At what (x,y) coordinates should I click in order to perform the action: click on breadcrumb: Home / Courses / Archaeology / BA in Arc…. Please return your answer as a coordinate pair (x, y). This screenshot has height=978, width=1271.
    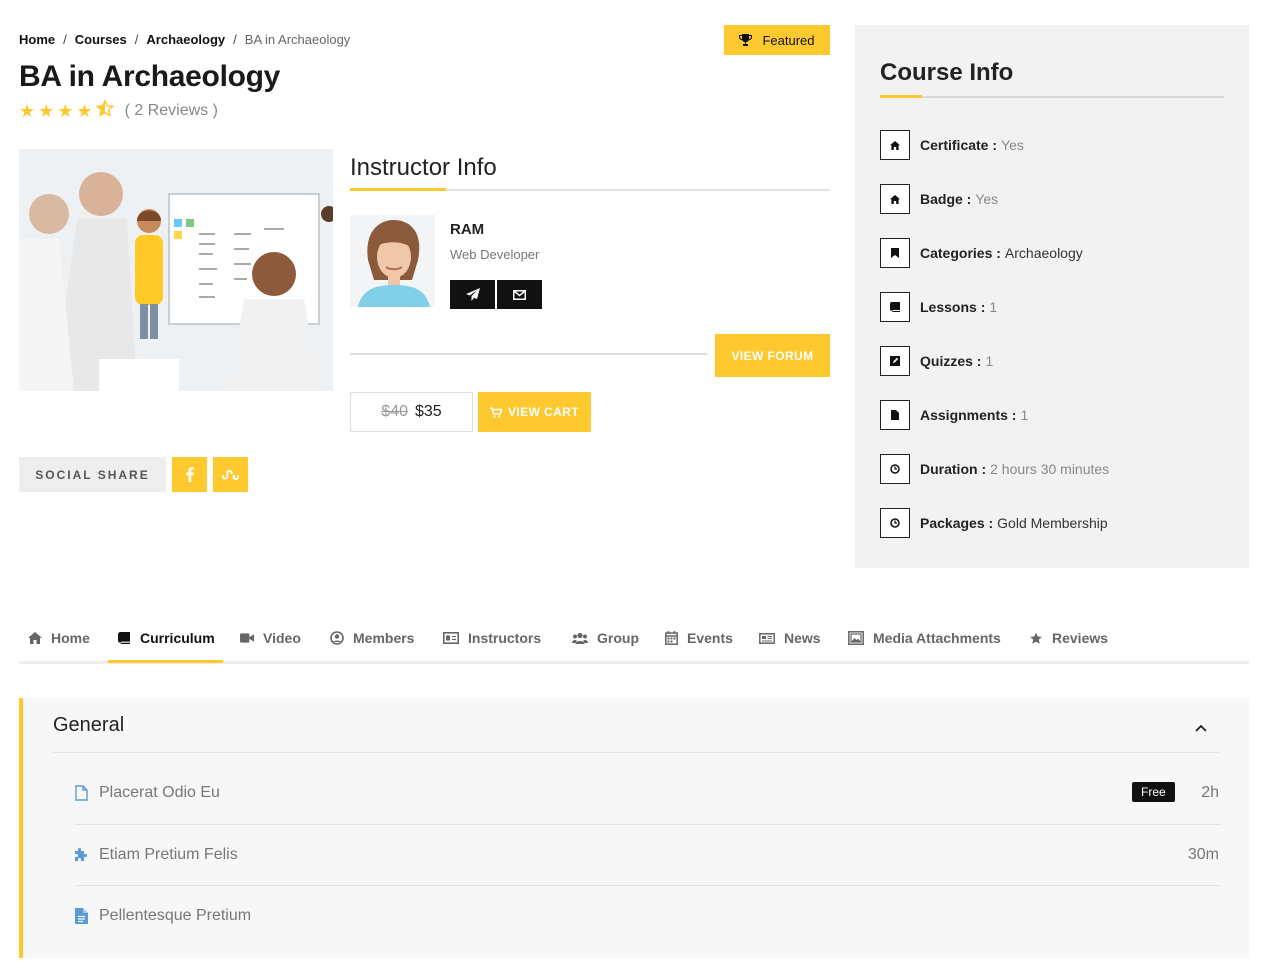
    Looking at the image, I should click on (184, 39).